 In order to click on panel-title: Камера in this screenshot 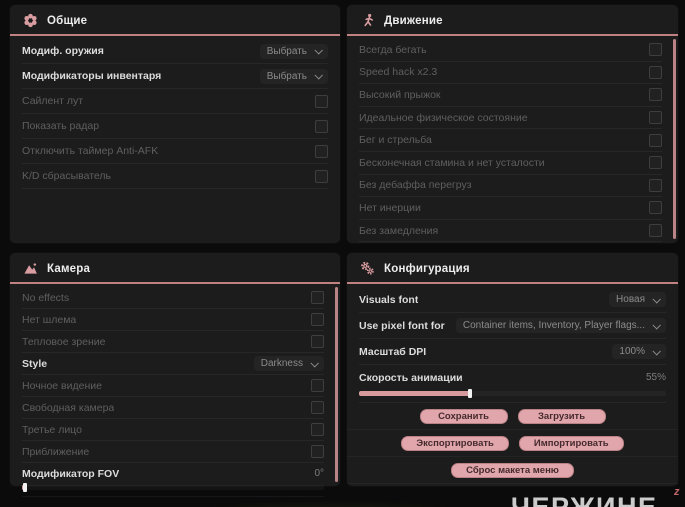, I will do `click(69, 268)`.